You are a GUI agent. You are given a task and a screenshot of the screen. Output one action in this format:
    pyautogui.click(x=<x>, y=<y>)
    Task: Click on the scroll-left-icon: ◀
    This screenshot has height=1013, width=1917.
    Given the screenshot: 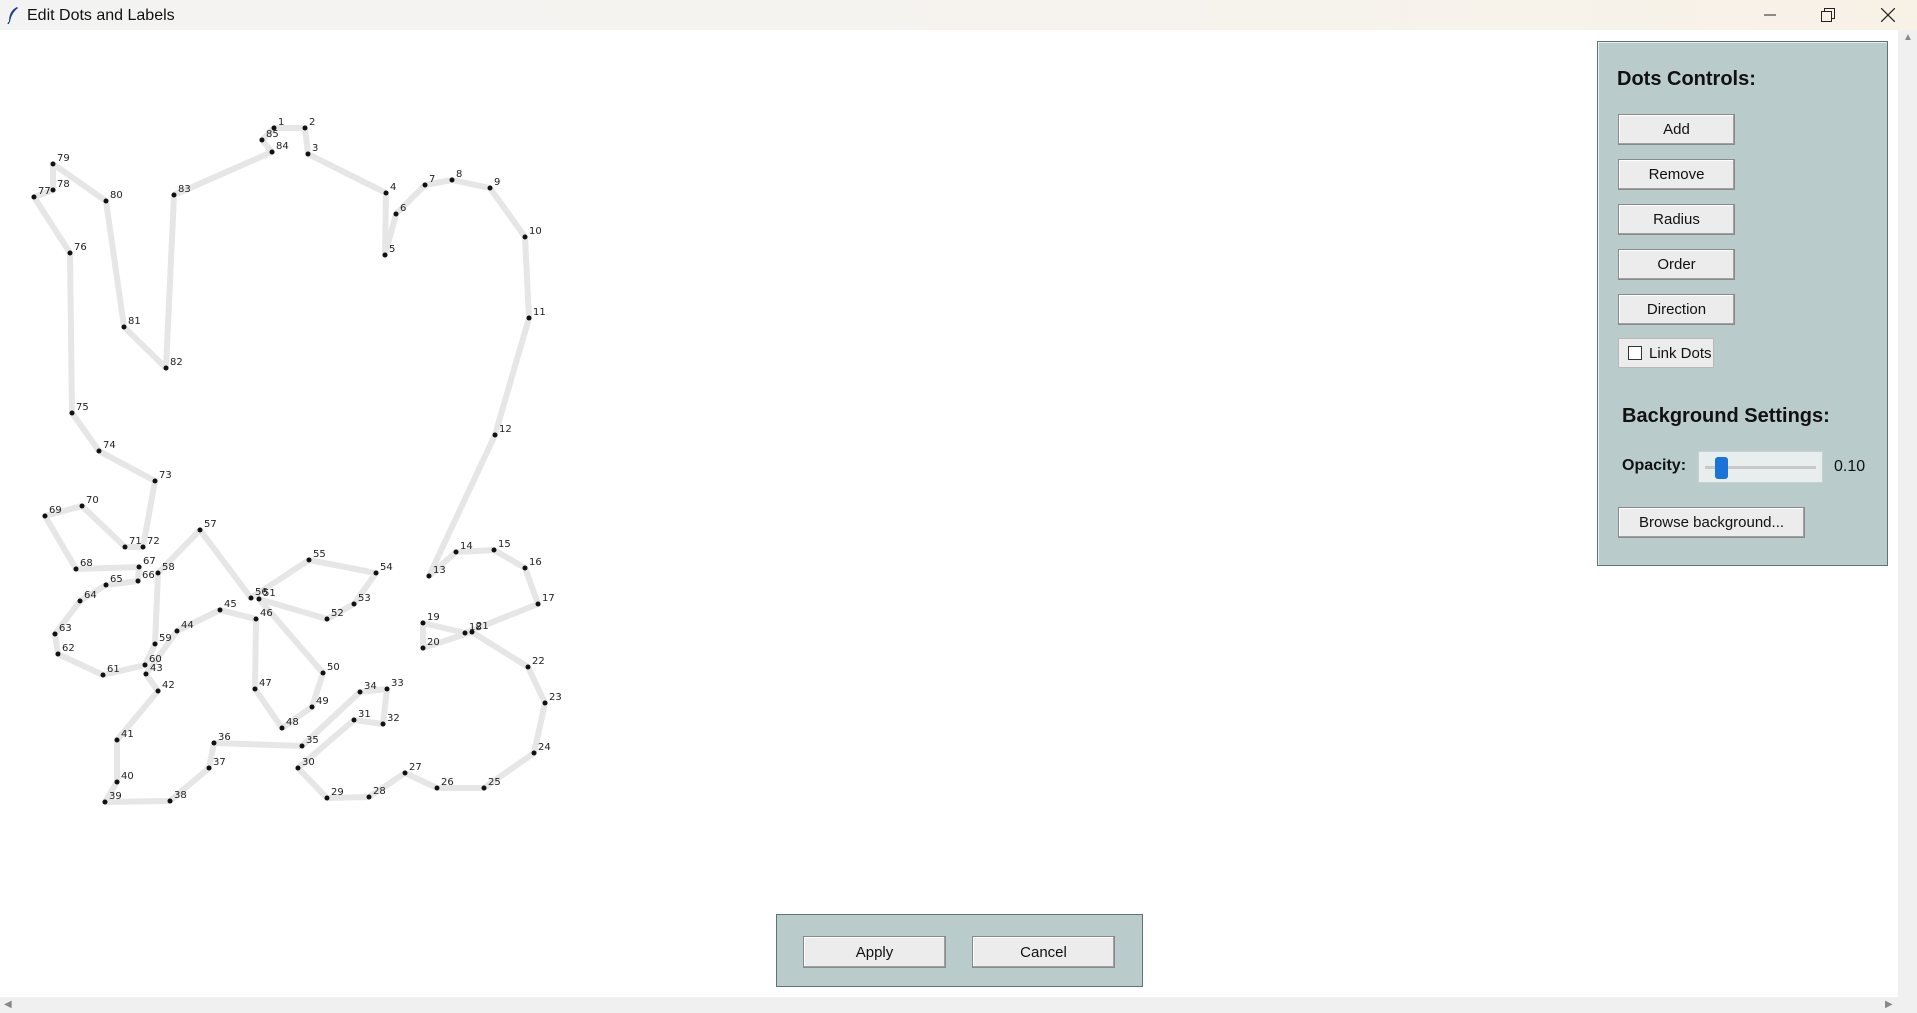 What is the action you would take?
    pyautogui.click(x=8, y=1004)
    